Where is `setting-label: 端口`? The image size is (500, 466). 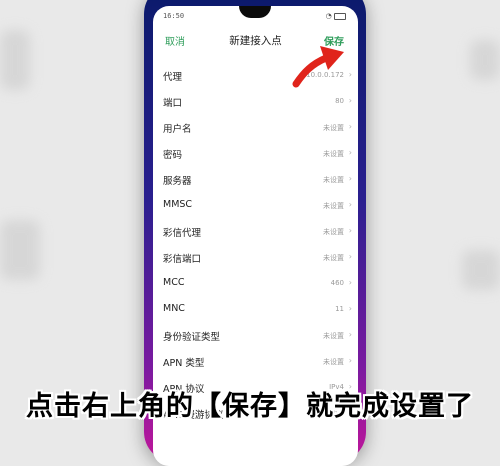 setting-label: 端口 is located at coordinates (173, 103).